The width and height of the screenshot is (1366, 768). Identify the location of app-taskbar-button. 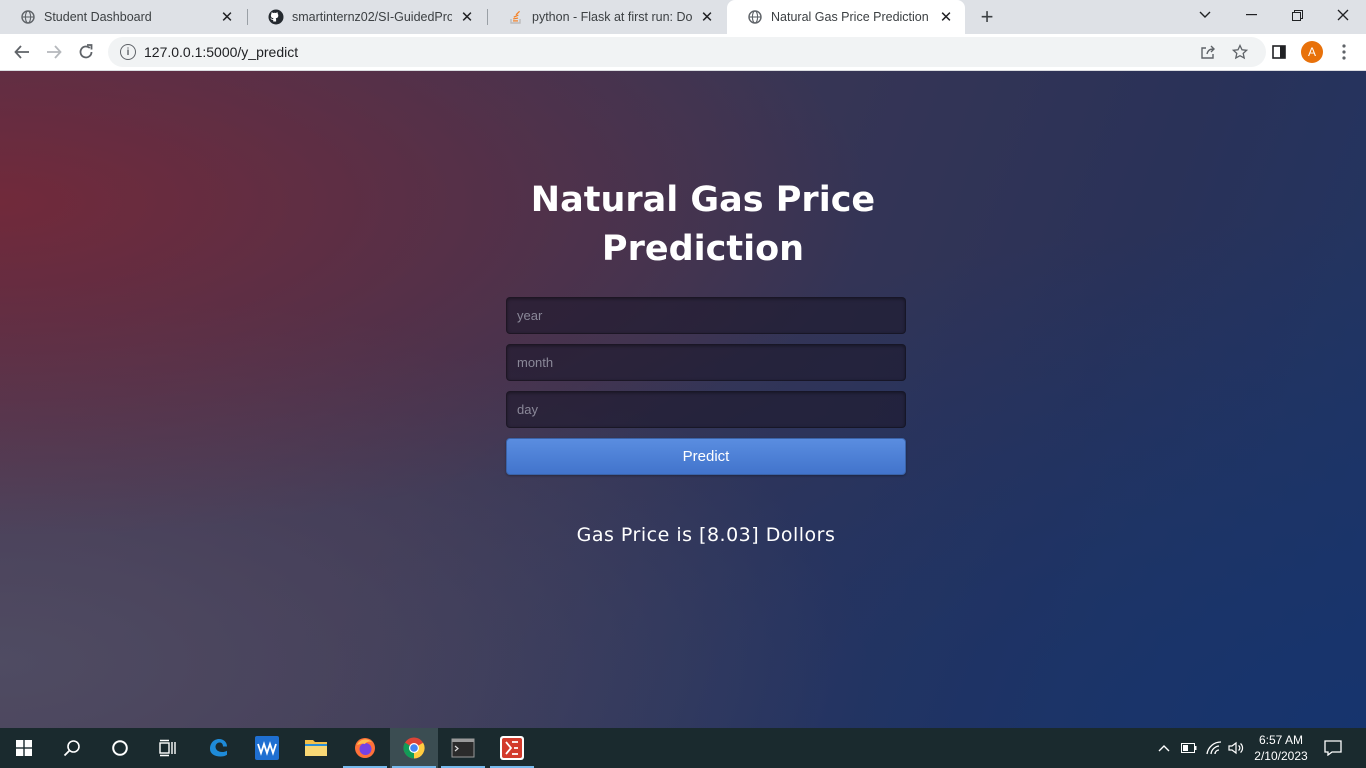
(512, 748).